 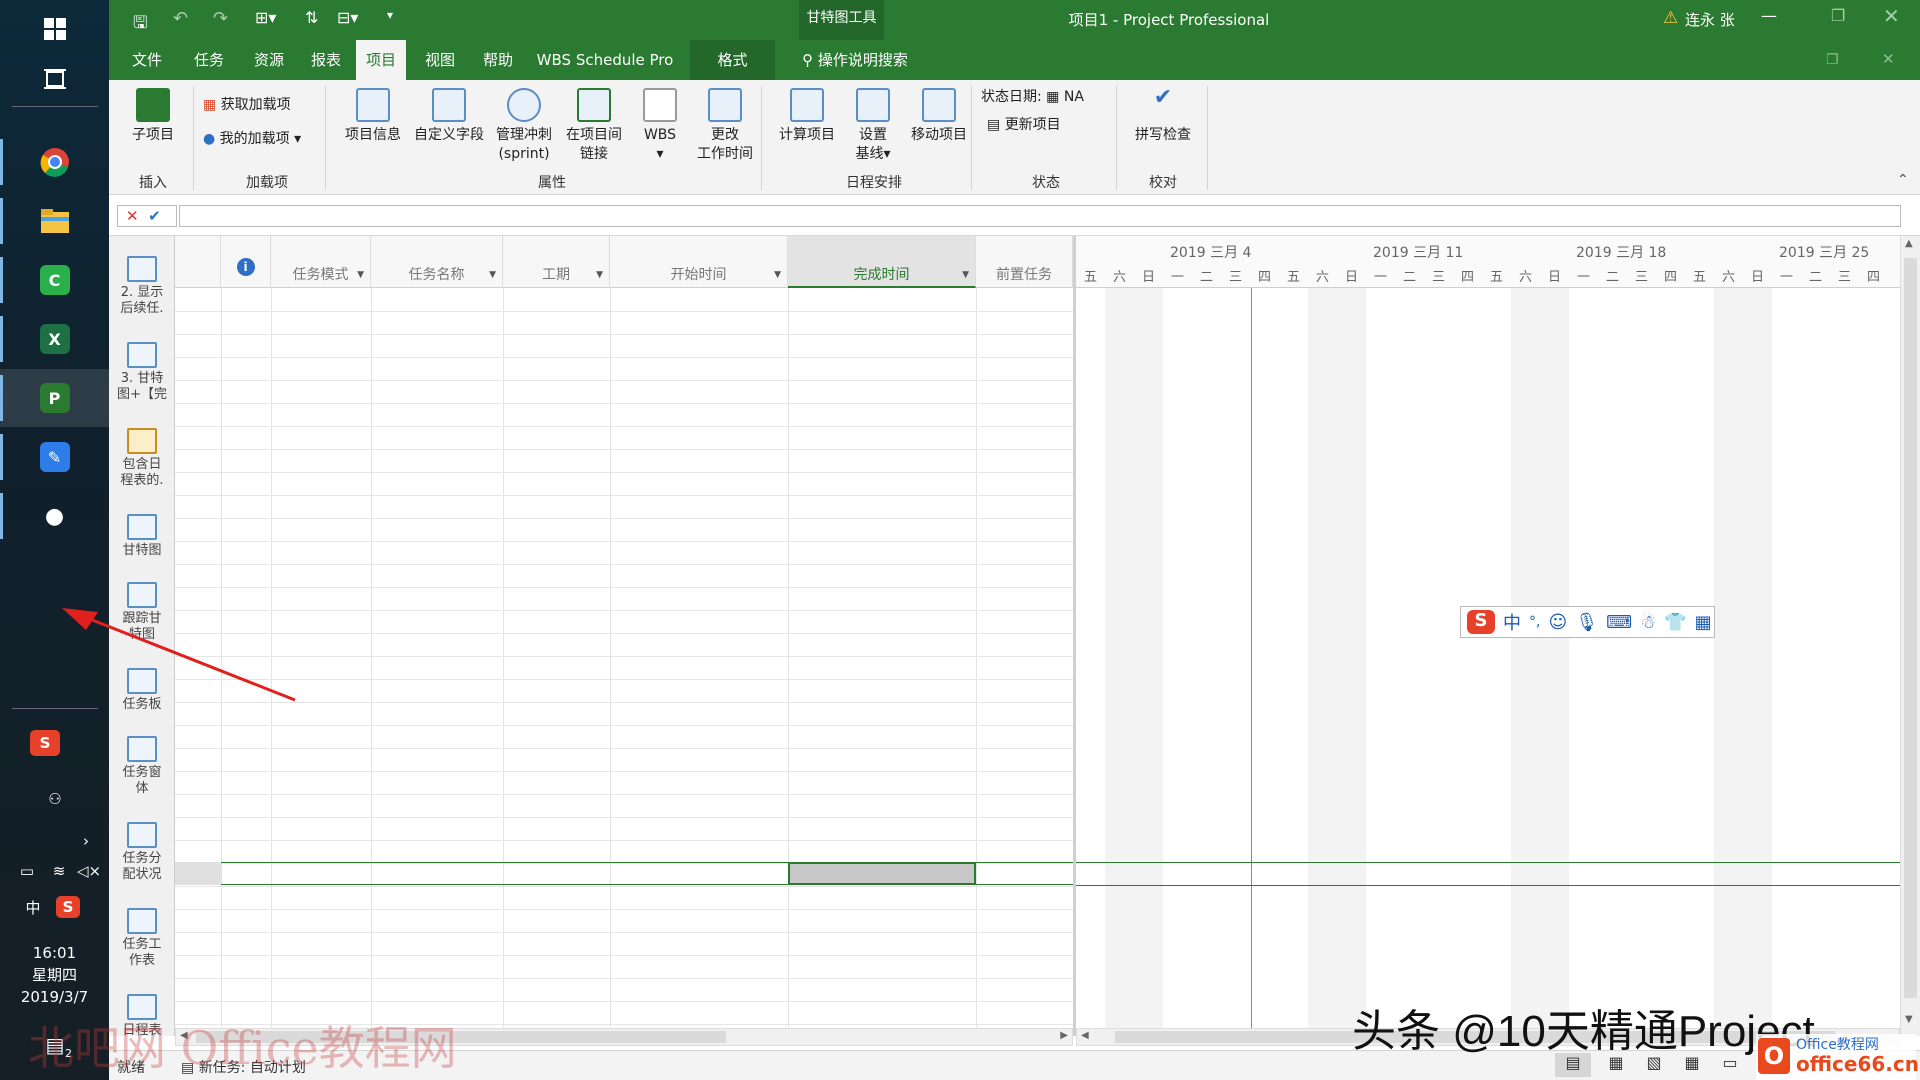 What do you see at coordinates (1857, 1064) in the screenshot?
I see `logo-text: office66.cn` at bounding box center [1857, 1064].